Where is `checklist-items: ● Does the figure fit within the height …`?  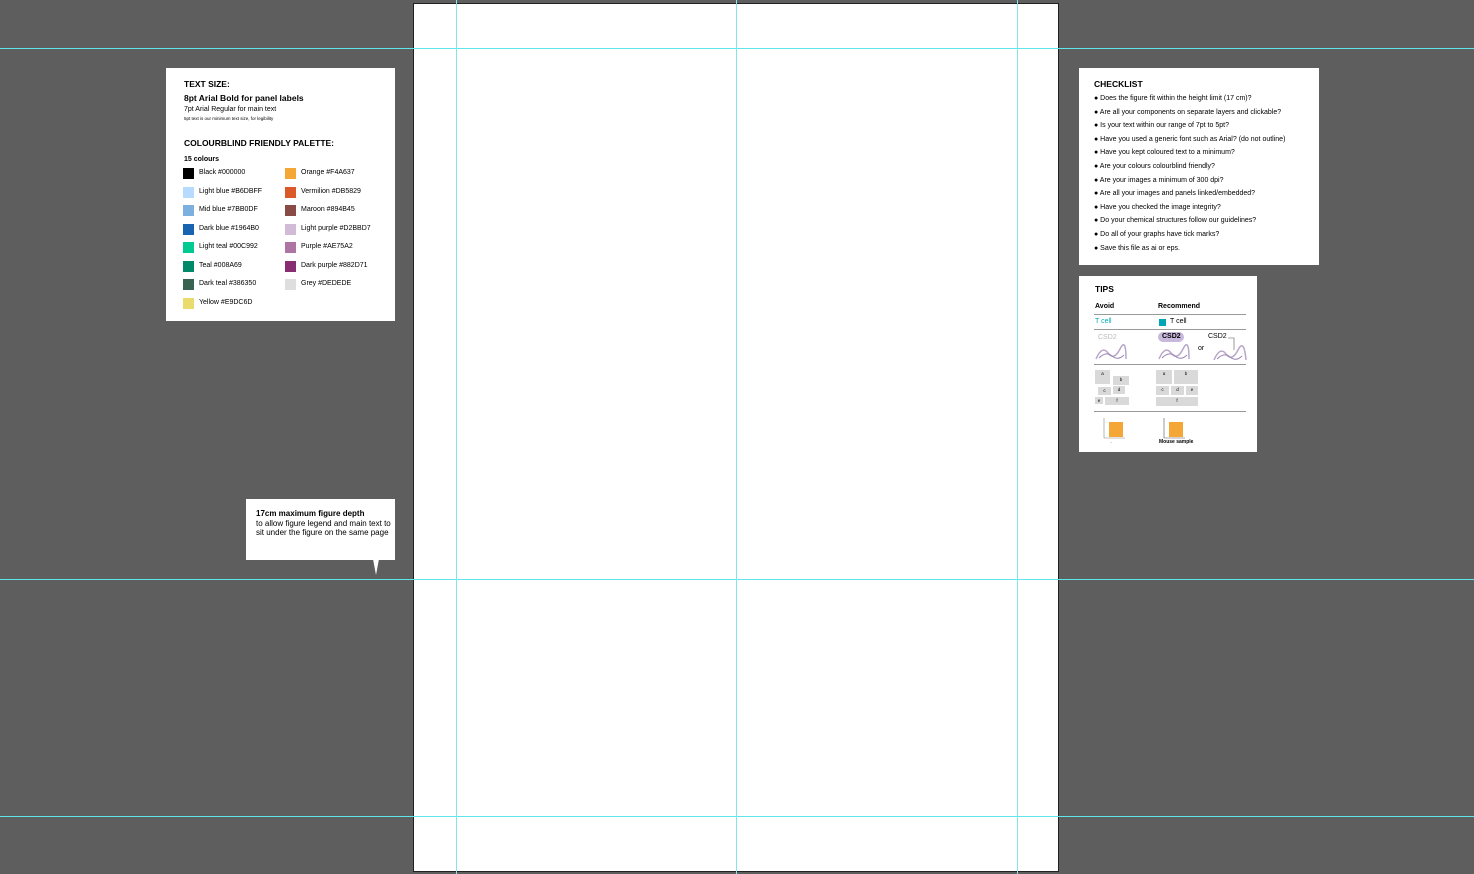 checklist-items: ● Does the figure fit within the height … is located at coordinates (1206, 173).